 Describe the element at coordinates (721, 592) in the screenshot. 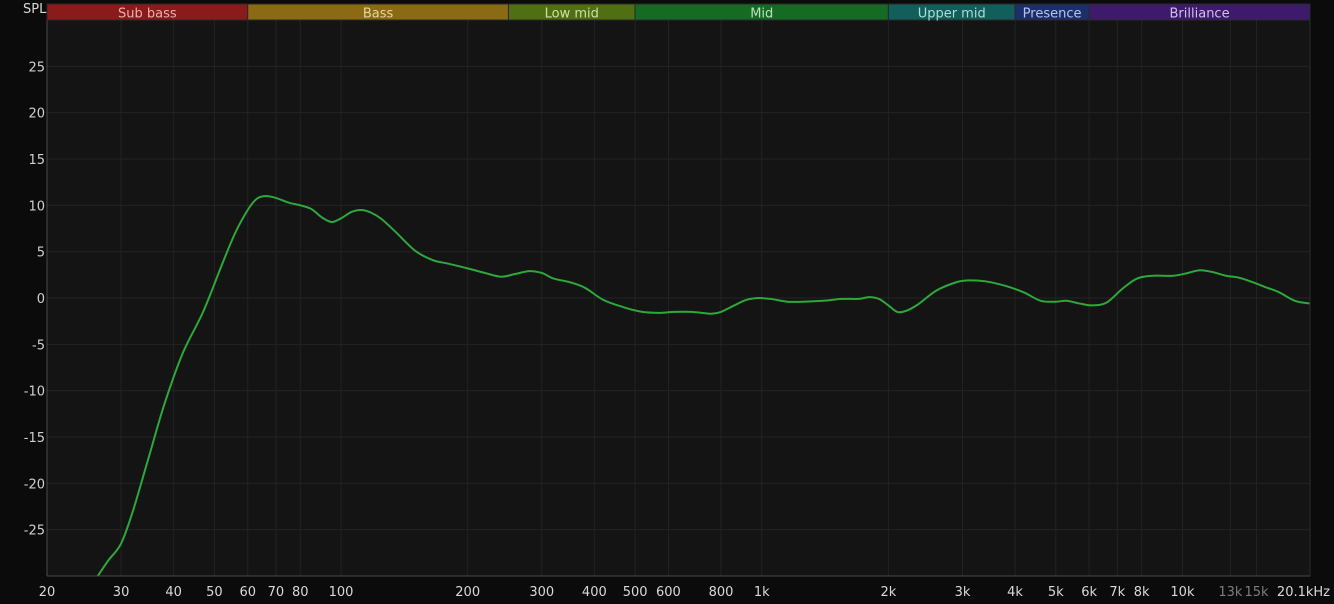

I see `x-tick-label: 800` at that location.